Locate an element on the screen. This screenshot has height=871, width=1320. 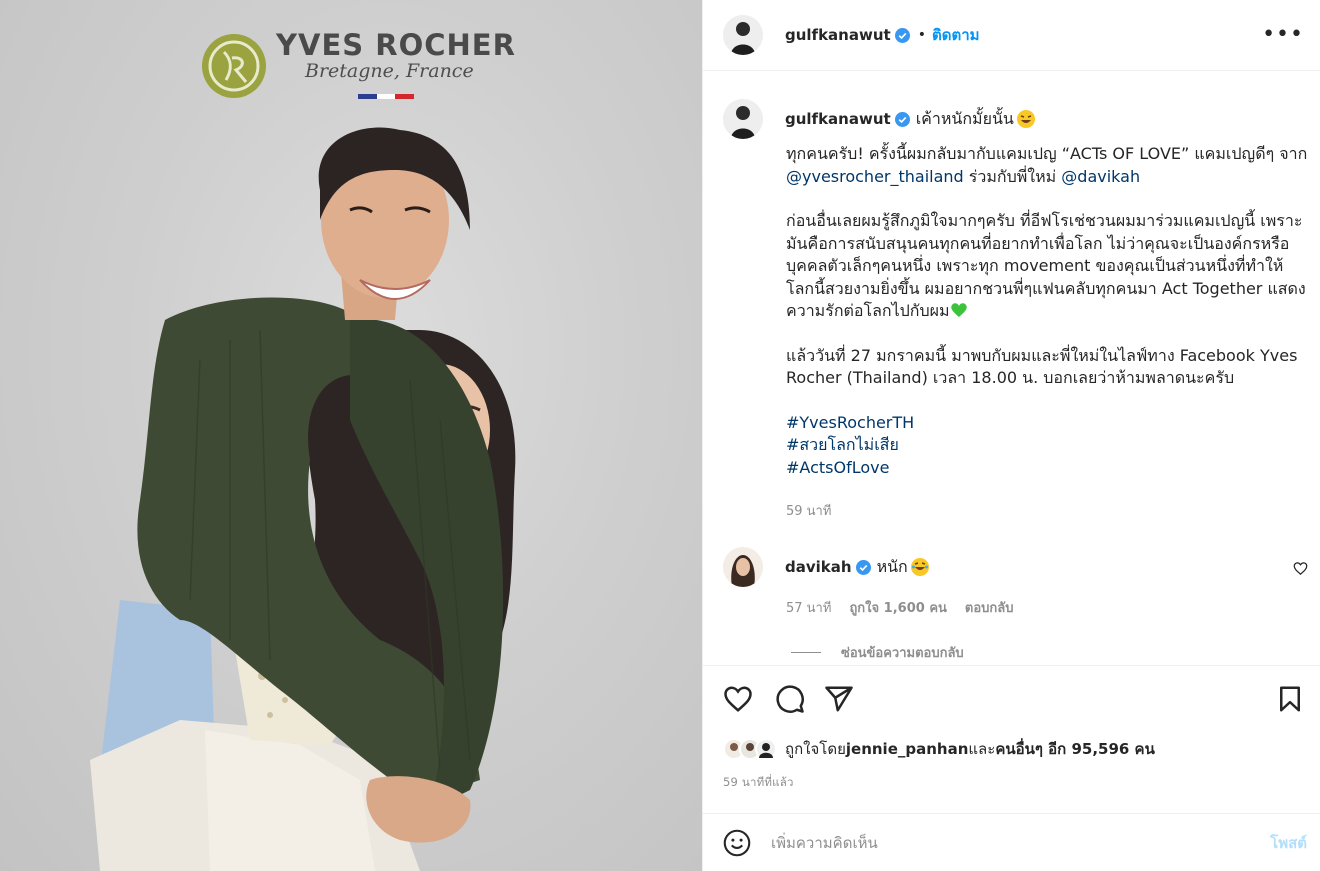
header-username: gulfkanawut is located at coordinates (838, 35).